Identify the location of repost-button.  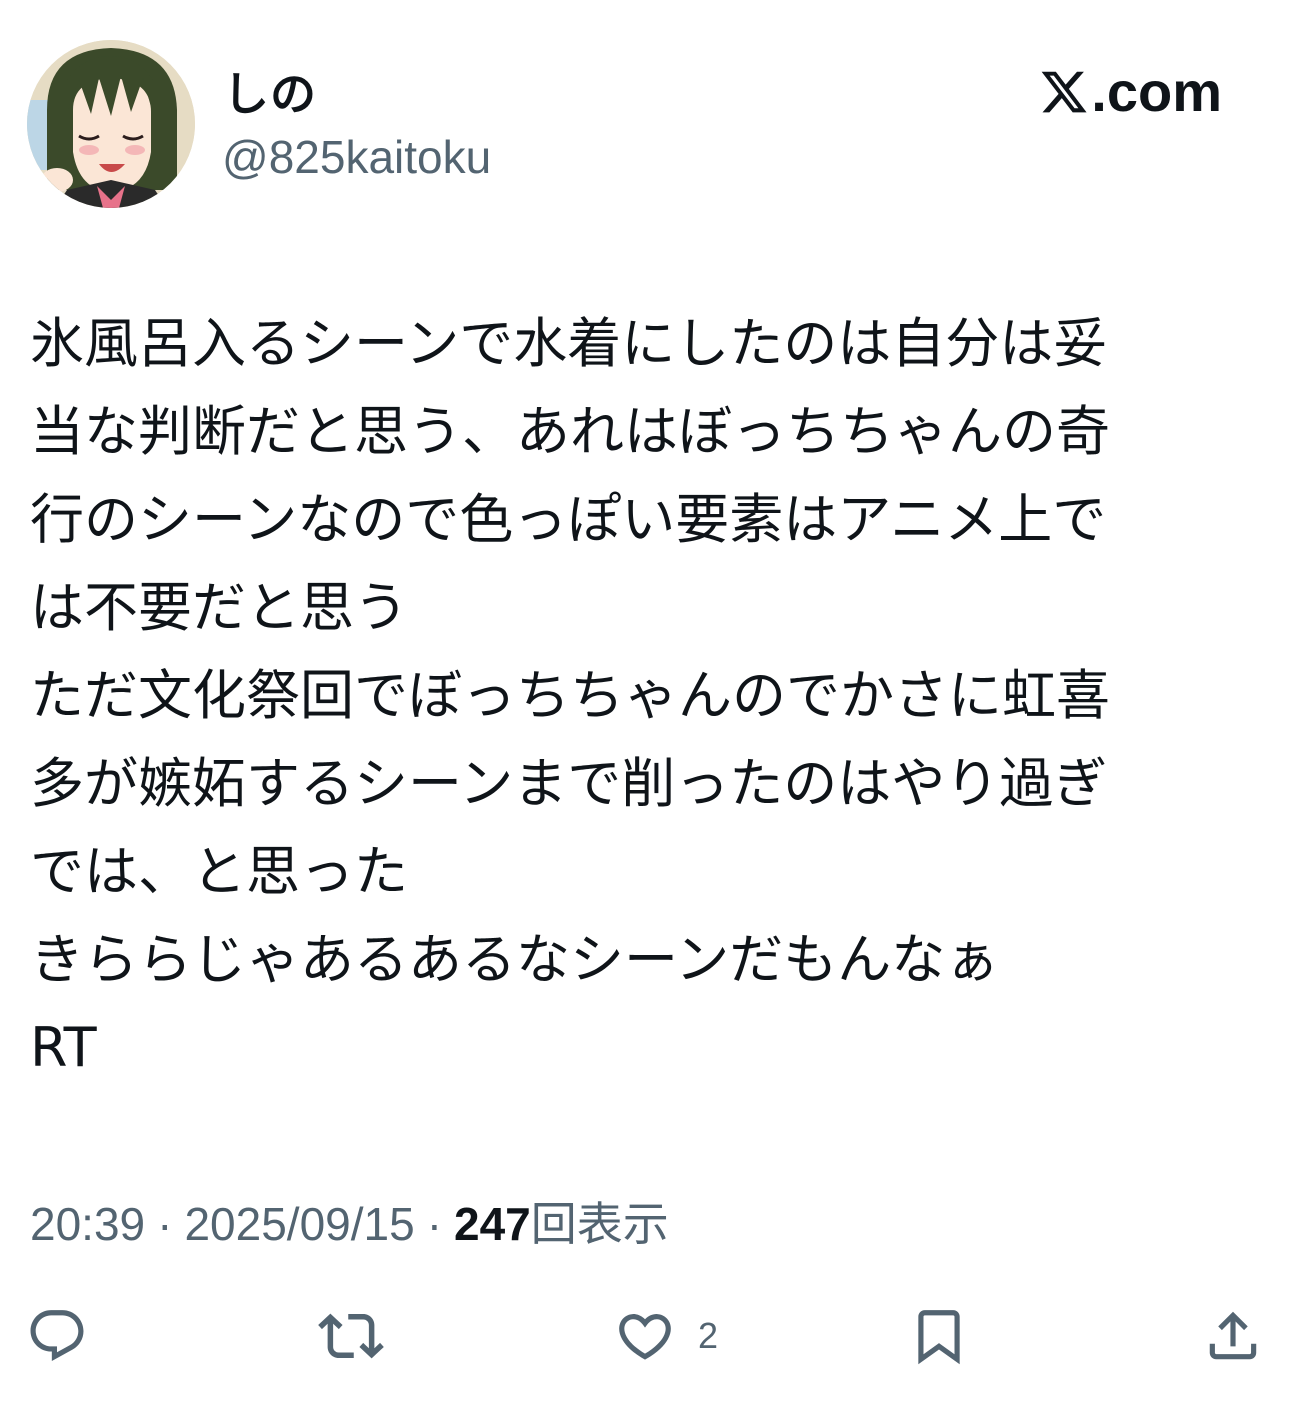
(351, 1336).